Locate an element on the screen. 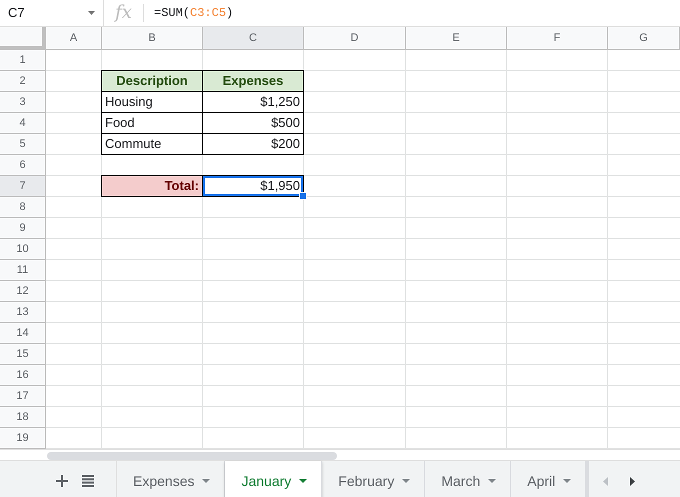 This screenshot has height=497, width=680. row-header: 8 is located at coordinates (23, 207).